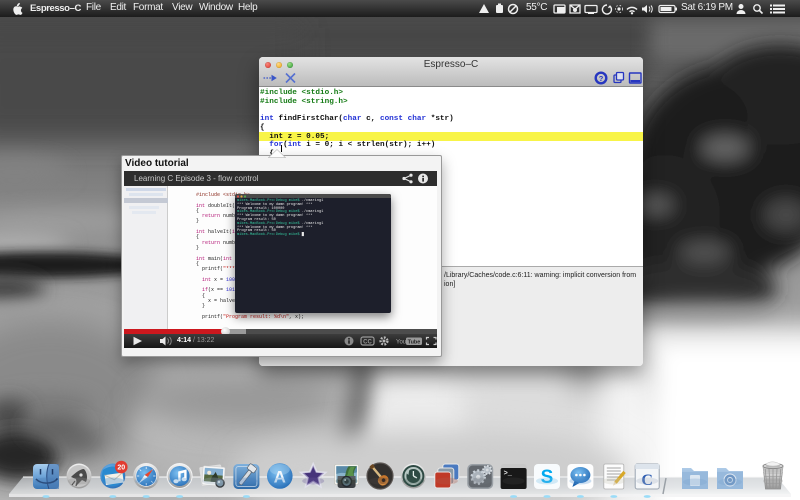 This screenshot has width=800, height=500. I want to click on svg-text: Tube, so click(414, 342).